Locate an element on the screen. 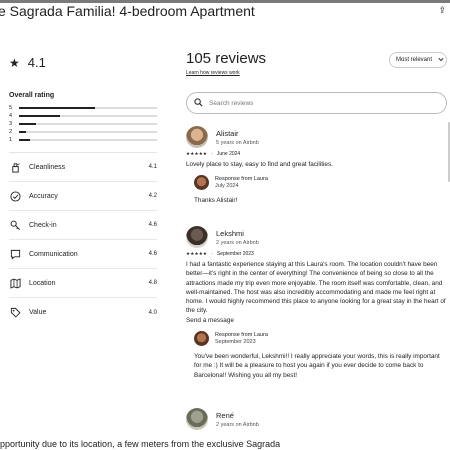 The image size is (450, 450). key-icon is located at coordinates (15, 225).